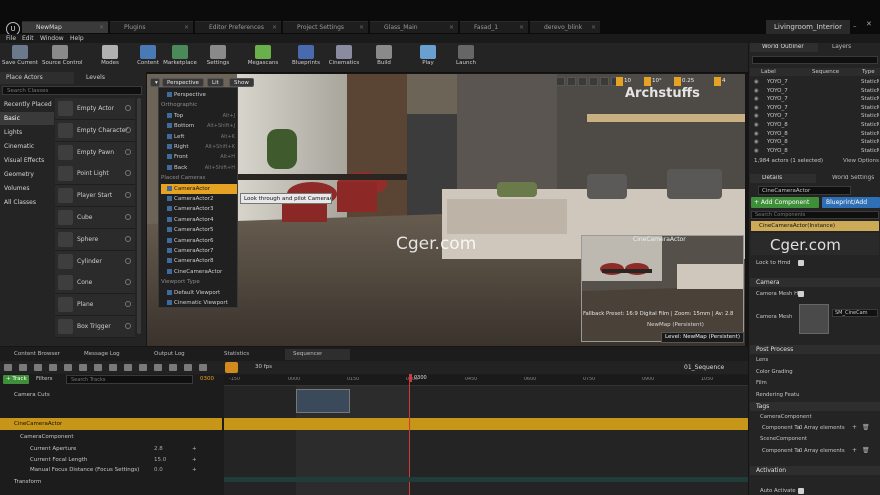 The image size is (880, 495). I want to click on menu-window: Window, so click(52, 38).